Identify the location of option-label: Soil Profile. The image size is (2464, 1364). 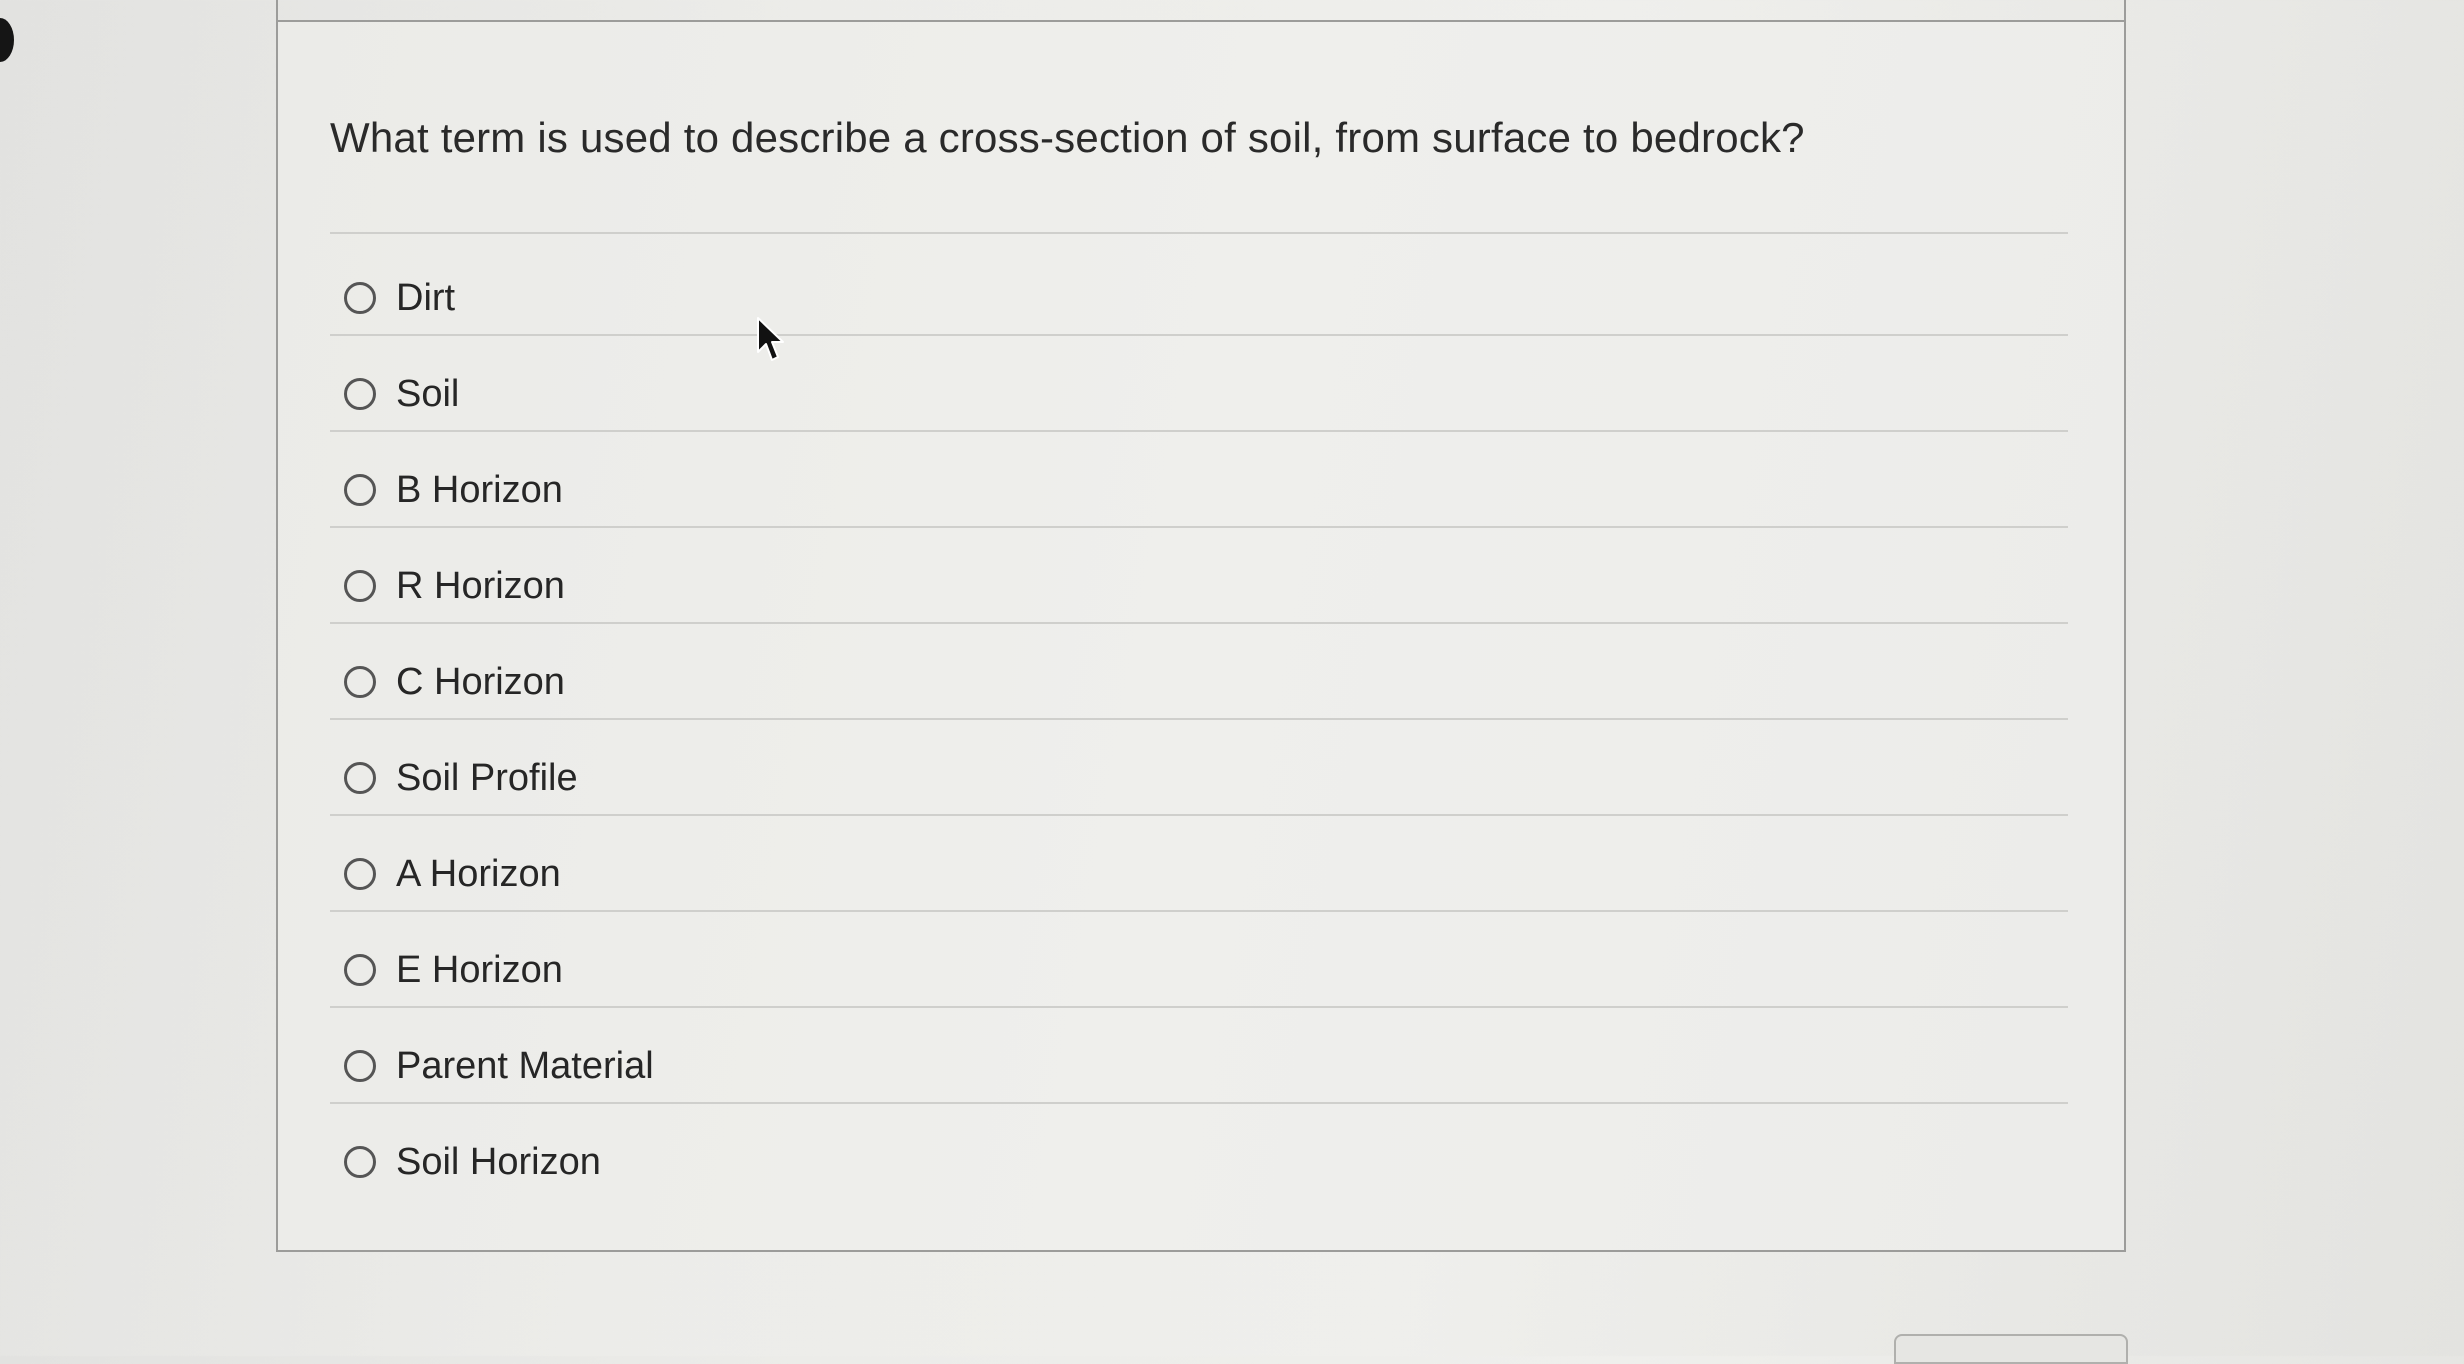
(487, 777).